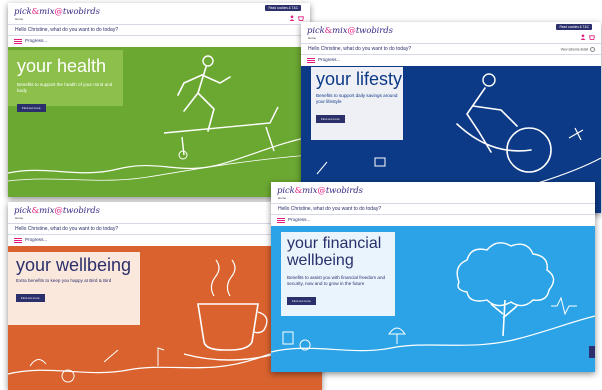  I want to click on side-scroll-tab, so click(592, 352).